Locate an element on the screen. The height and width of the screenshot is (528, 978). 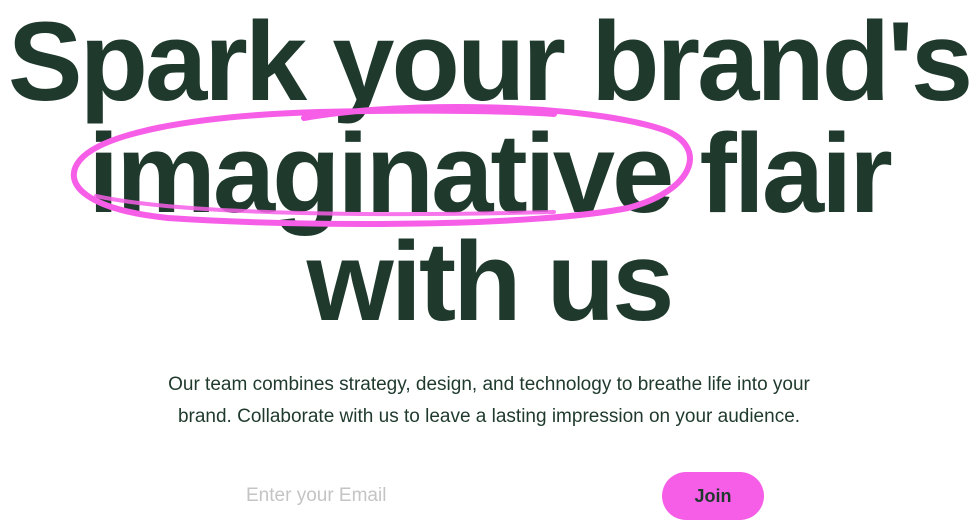
email-signup-form: Join is located at coordinates (498, 496).